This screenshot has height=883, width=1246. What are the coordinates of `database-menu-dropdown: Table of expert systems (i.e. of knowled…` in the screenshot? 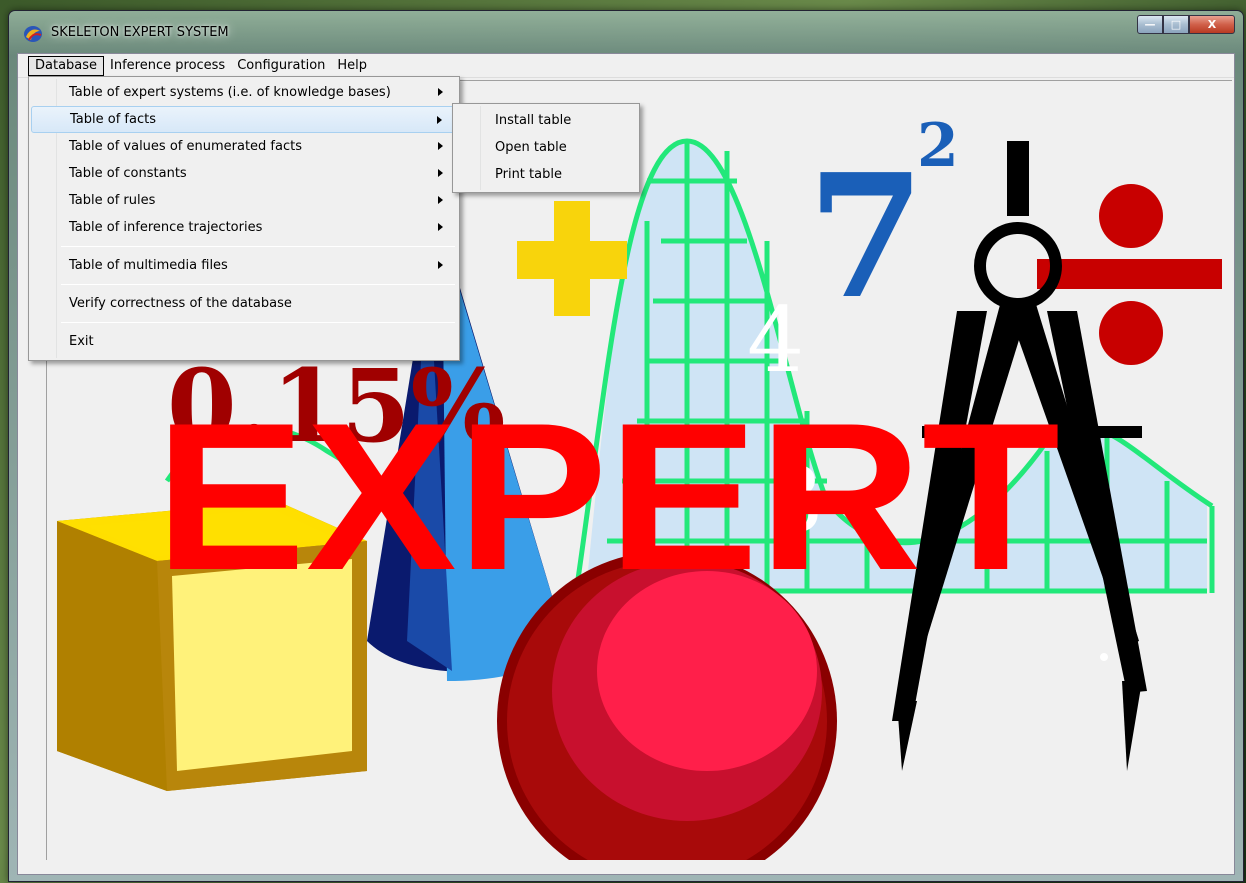 It's located at (244, 218).